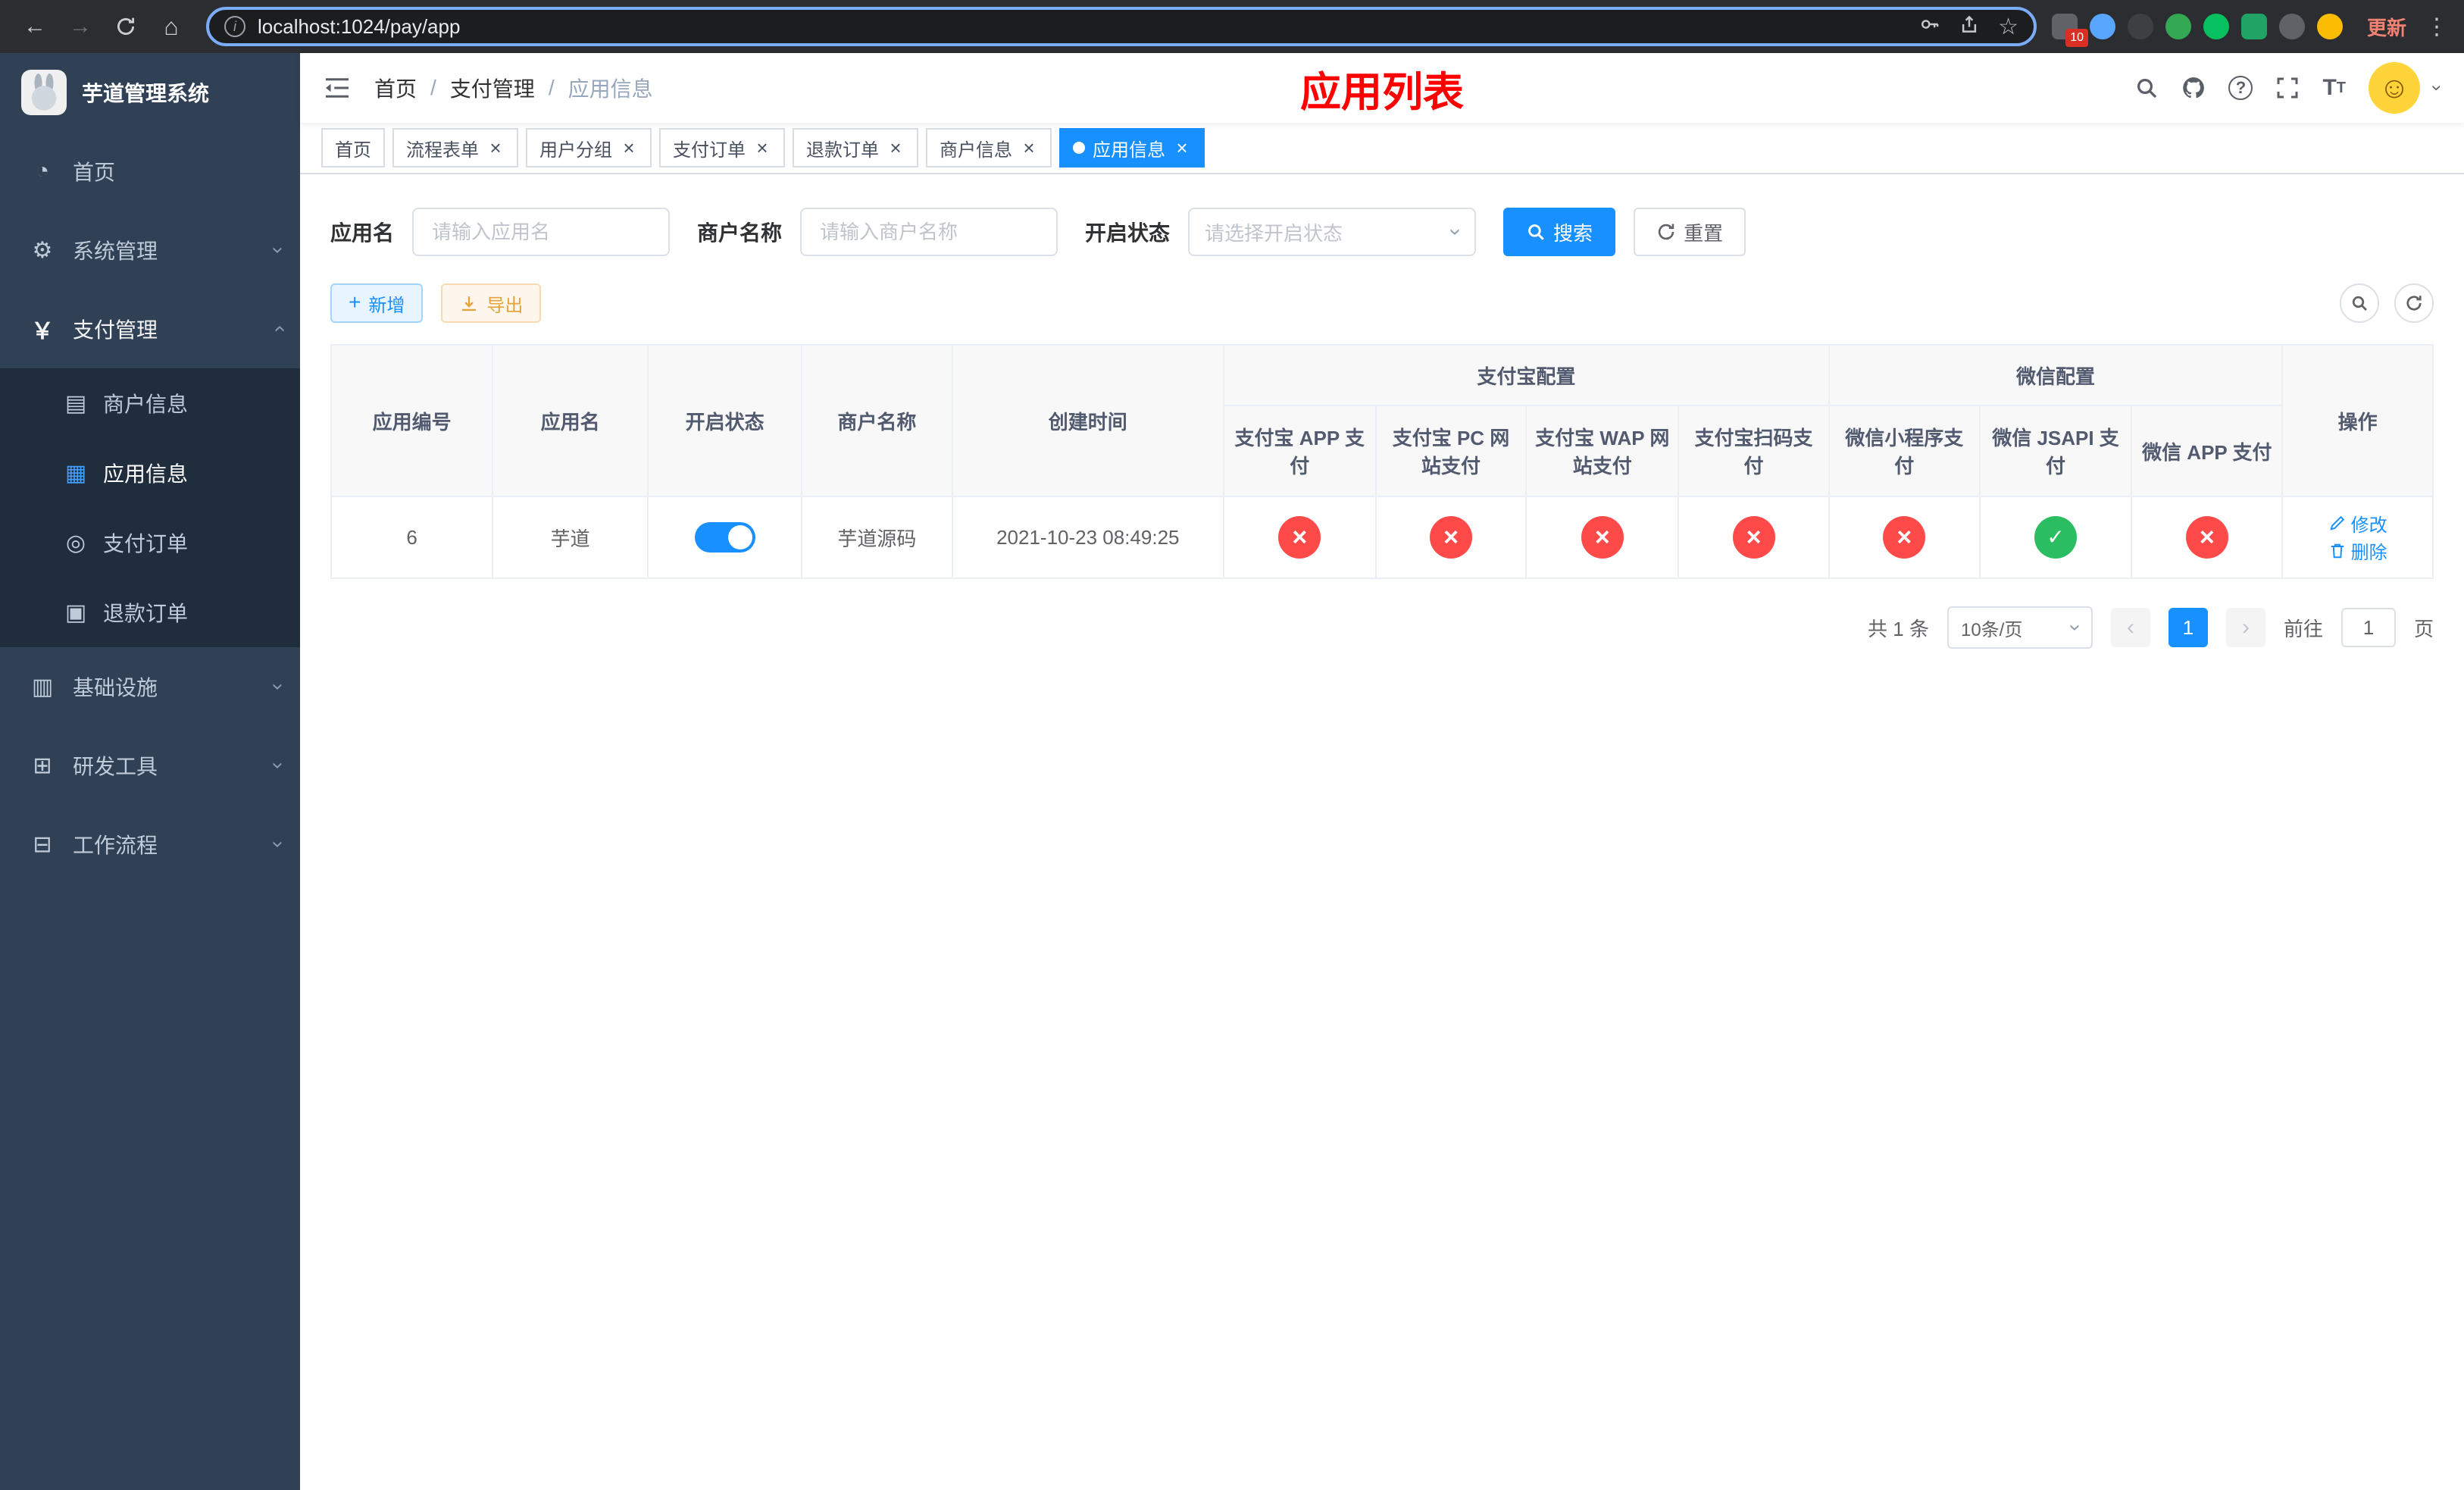  Describe the element at coordinates (125, 27) in the screenshot. I see `browser-reload-icon` at that location.